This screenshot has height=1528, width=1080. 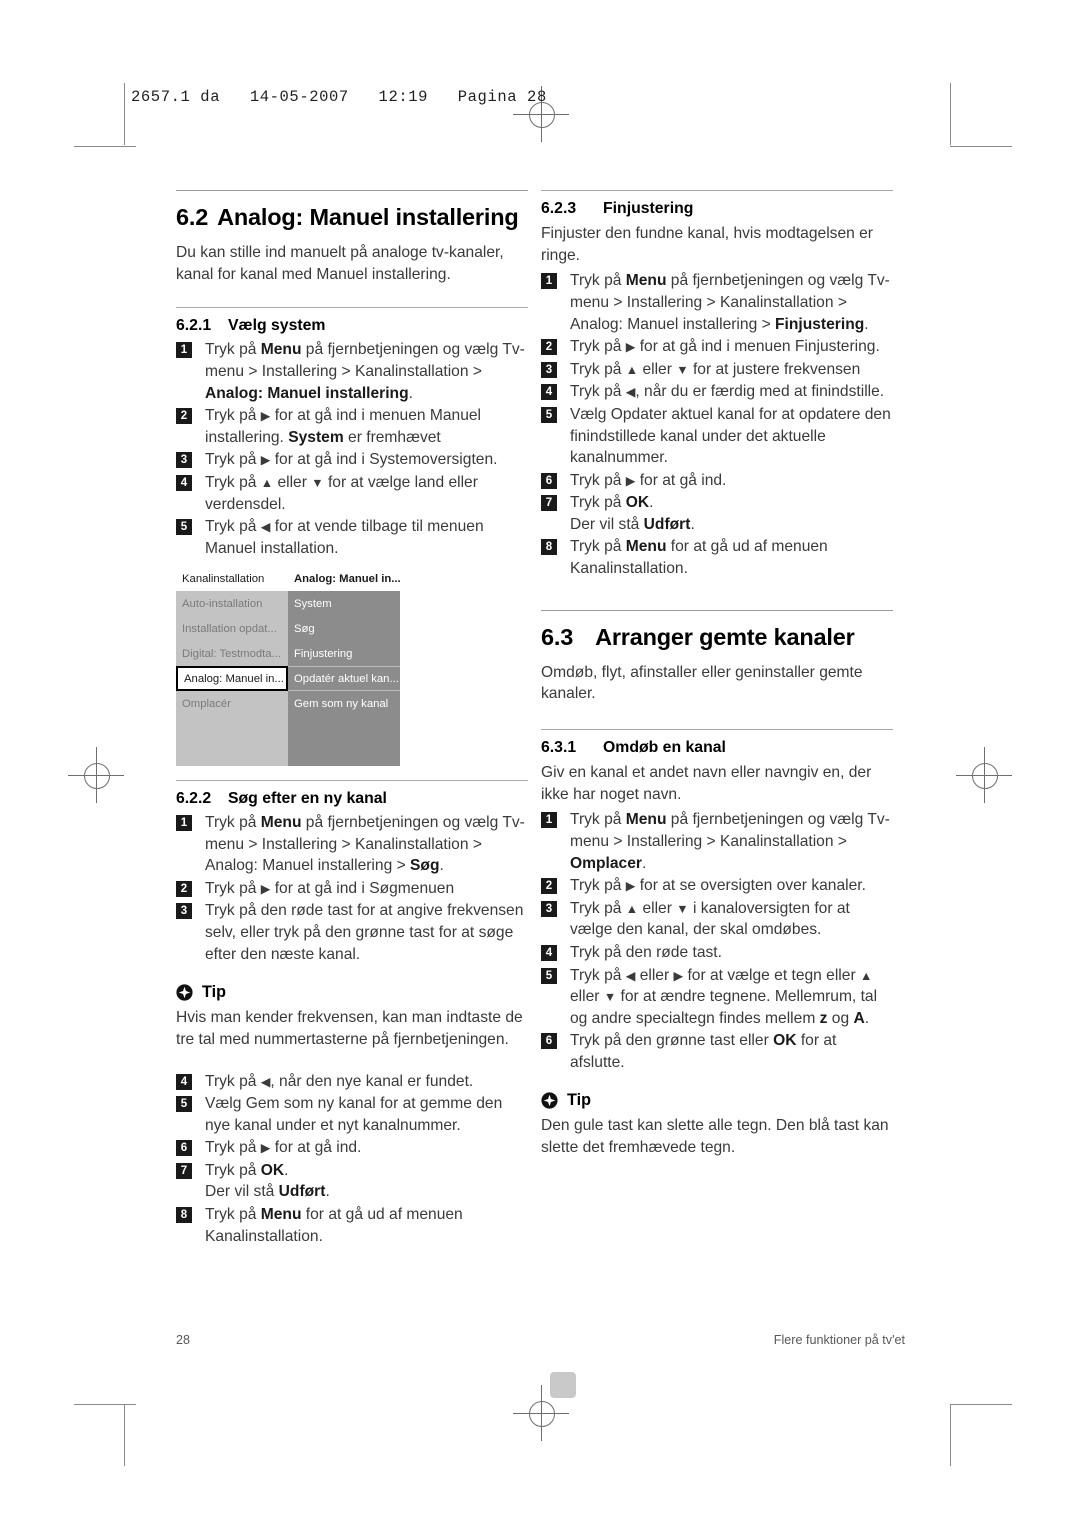 What do you see at coordinates (277, 326) in the screenshot?
I see `subsection-title: Vælg system` at bounding box center [277, 326].